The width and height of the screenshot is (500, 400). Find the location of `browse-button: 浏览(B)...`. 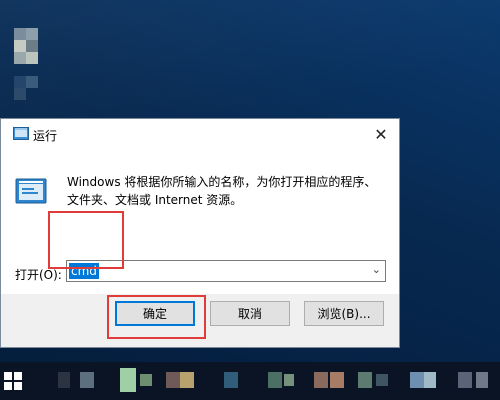

browse-button: 浏览(B)... is located at coordinates (344, 313).